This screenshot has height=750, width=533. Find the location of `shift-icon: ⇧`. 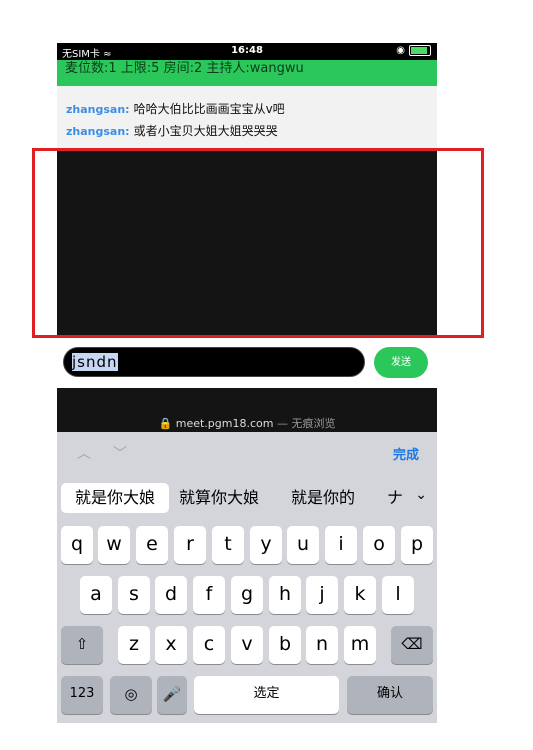

shift-icon: ⇧ is located at coordinates (82, 644).